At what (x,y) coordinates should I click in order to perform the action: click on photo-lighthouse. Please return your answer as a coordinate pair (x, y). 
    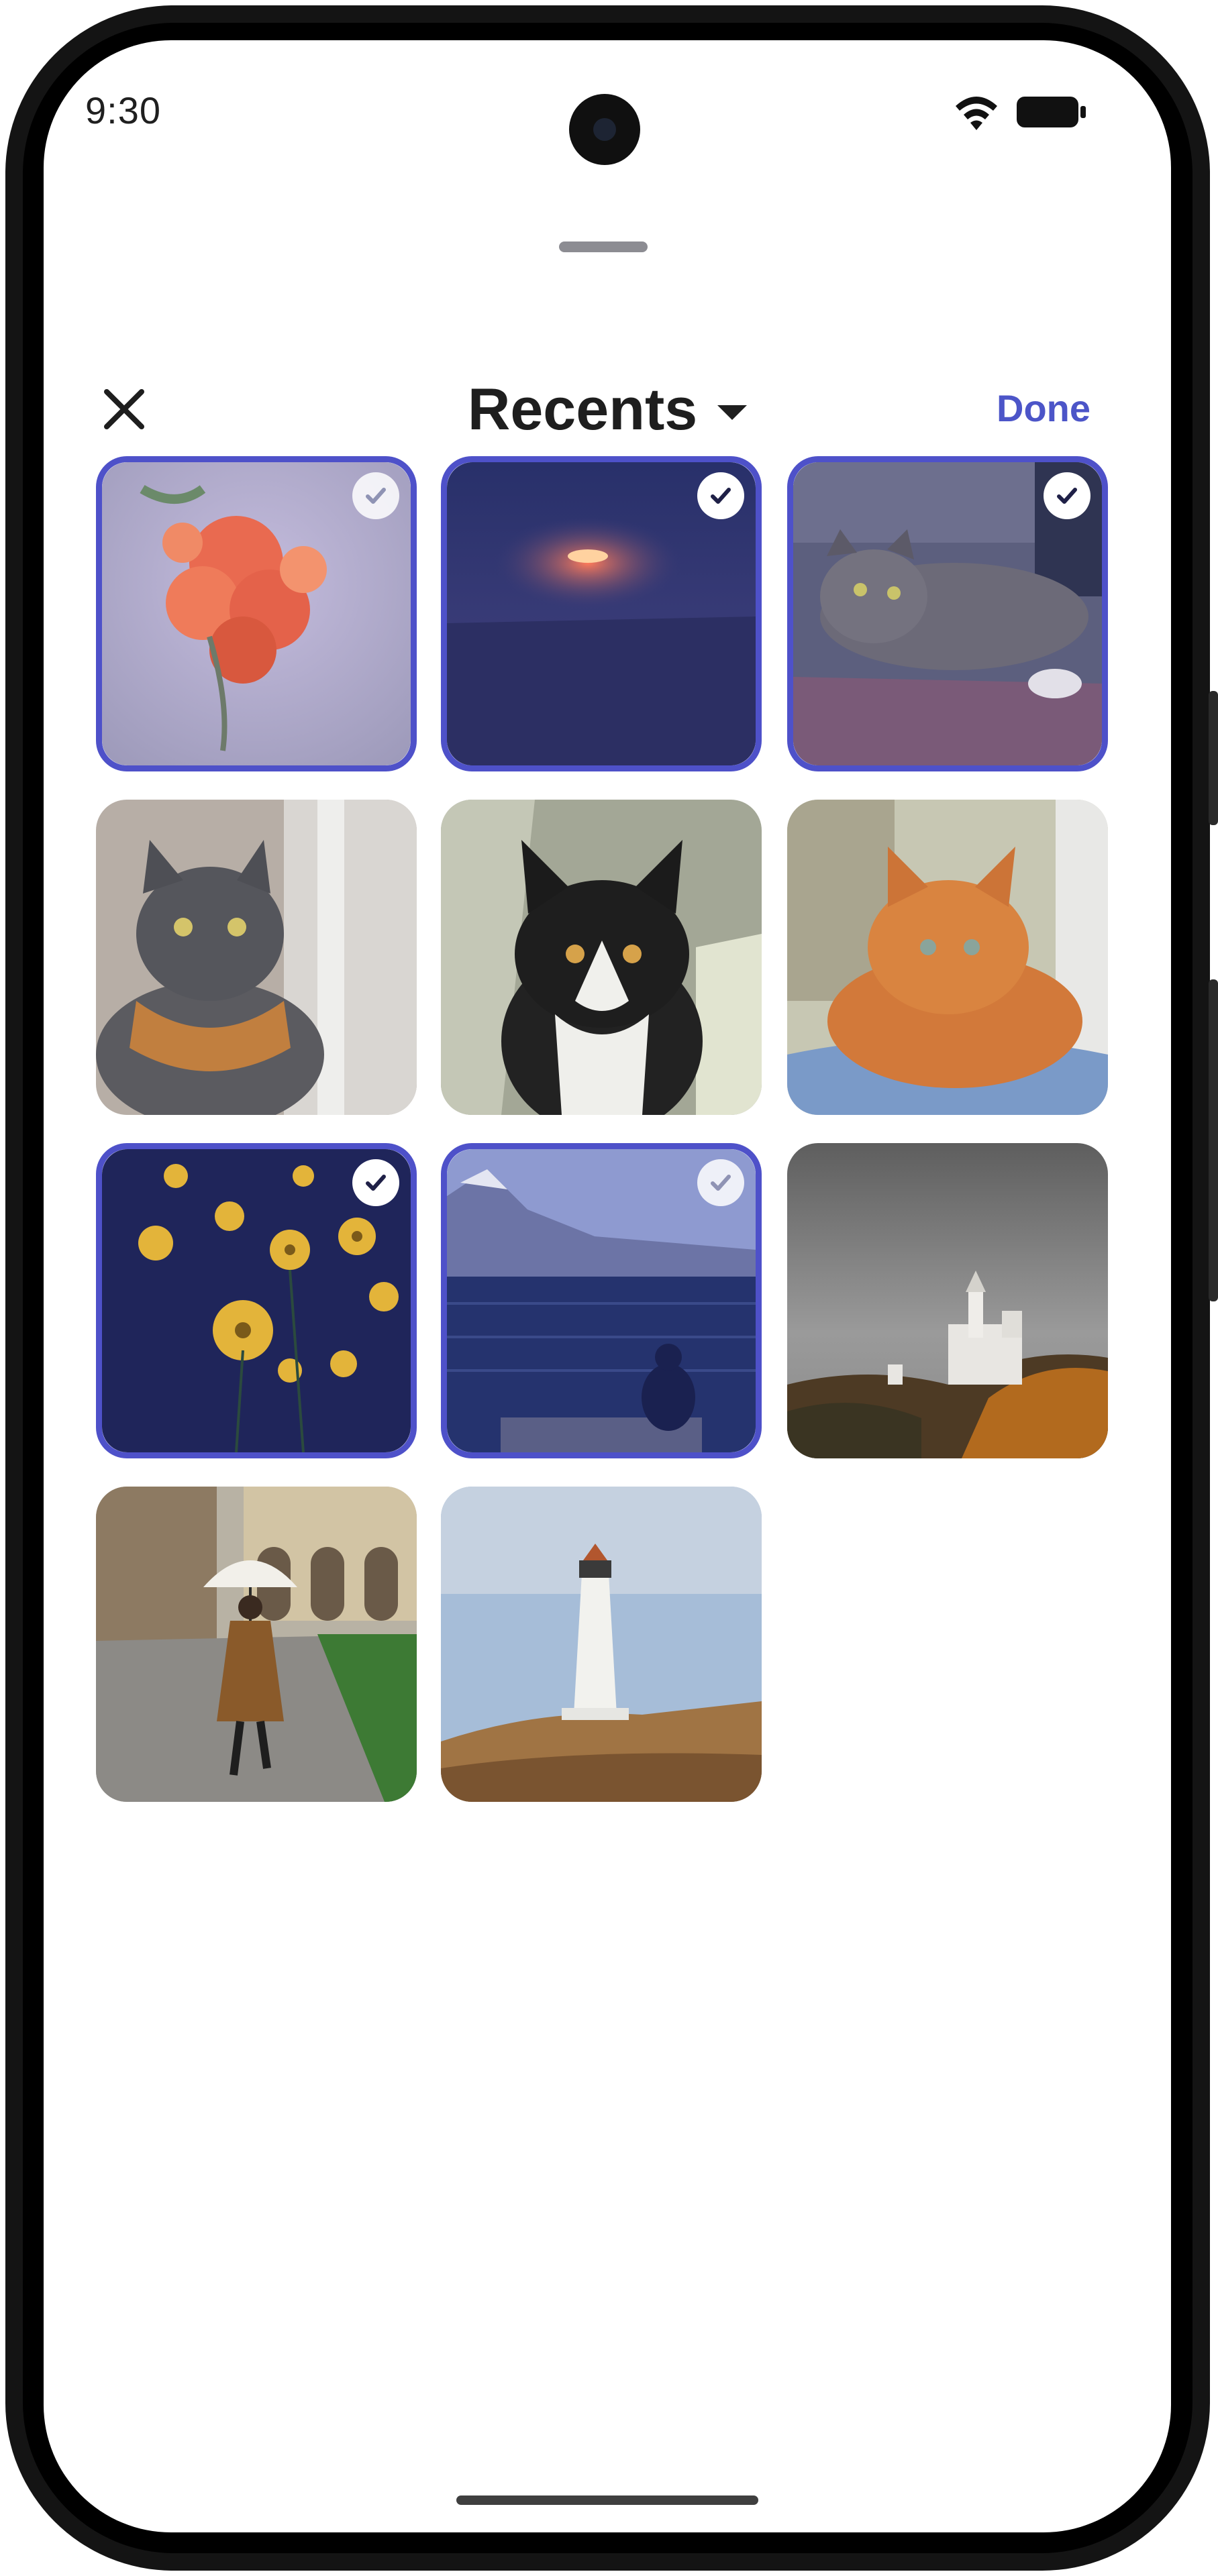
    Looking at the image, I should click on (601, 1644).